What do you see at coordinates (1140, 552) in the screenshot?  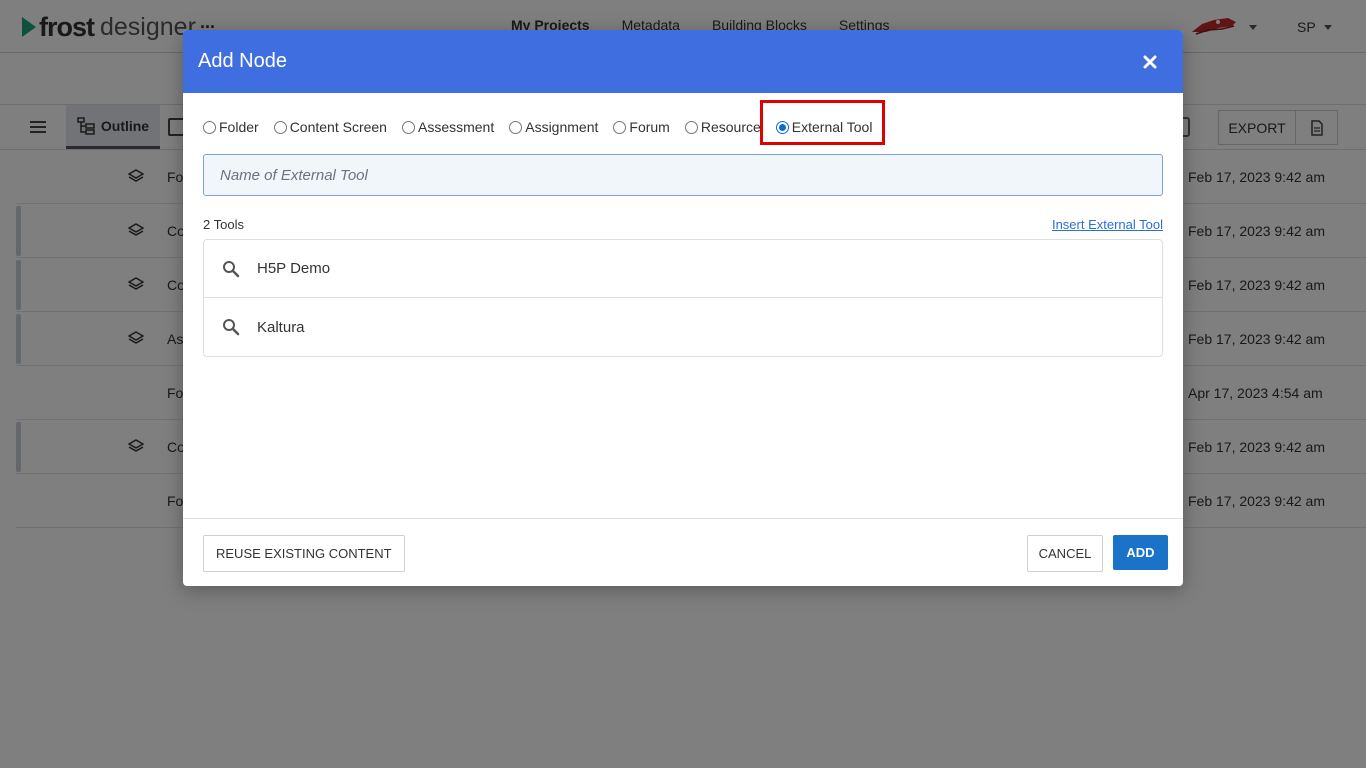 I see `add-button: ADD` at bounding box center [1140, 552].